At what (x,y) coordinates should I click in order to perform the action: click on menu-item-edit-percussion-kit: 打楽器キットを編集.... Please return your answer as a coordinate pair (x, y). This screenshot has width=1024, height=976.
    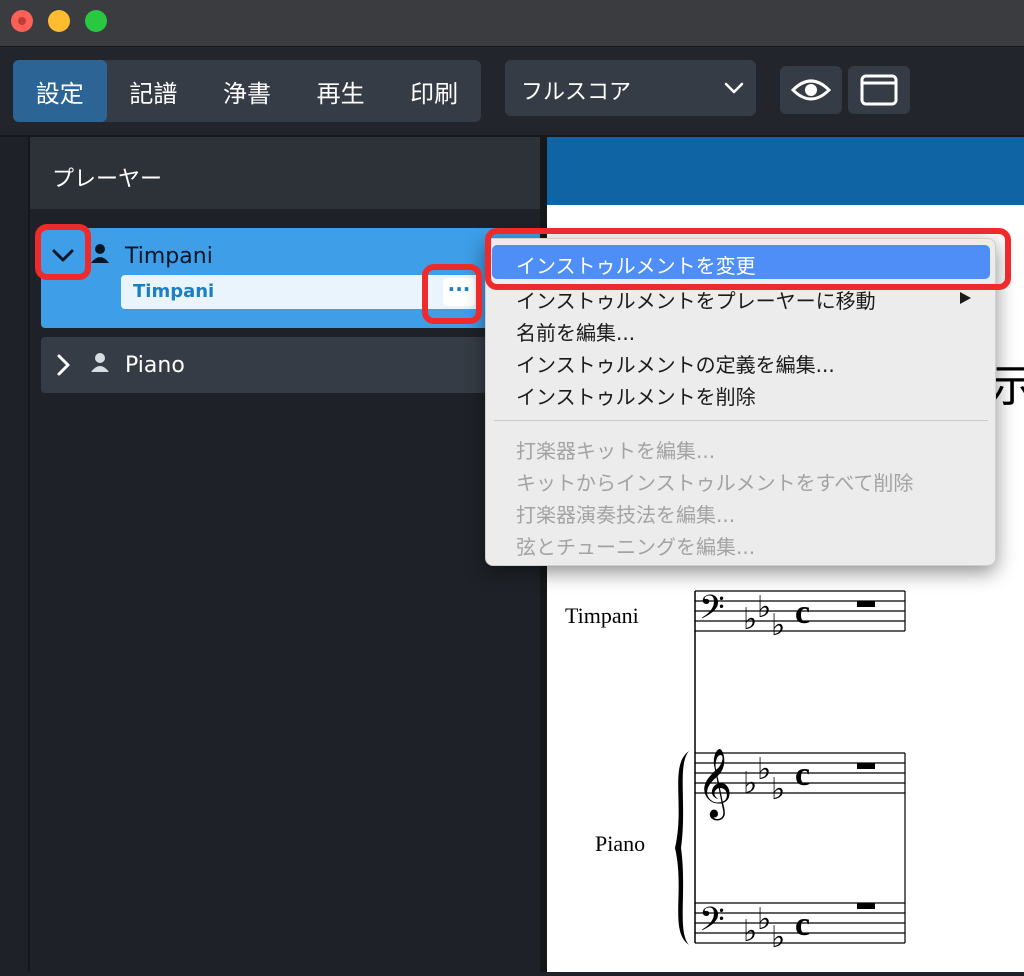
    Looking at the image, I should click on (616, 451).